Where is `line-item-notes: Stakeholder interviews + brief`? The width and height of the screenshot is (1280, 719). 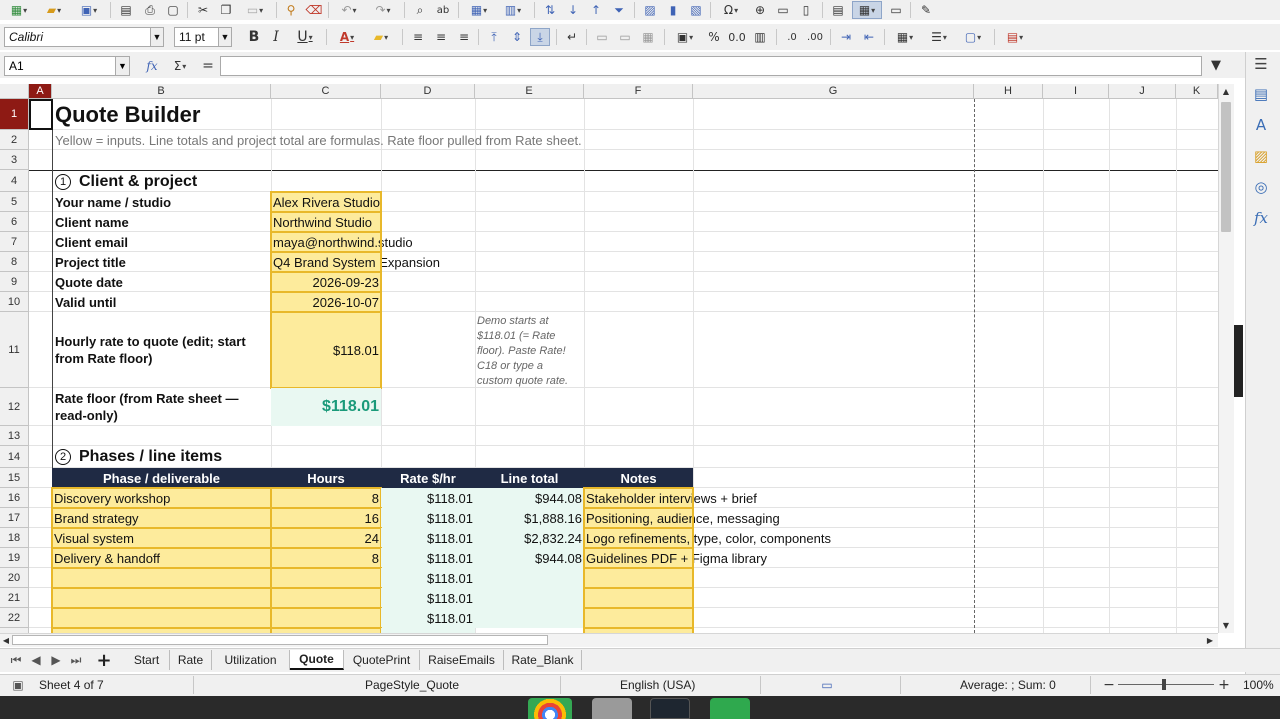
line-item-notes: Stakeholder interviews + brief is located at coordinates (670, 498).